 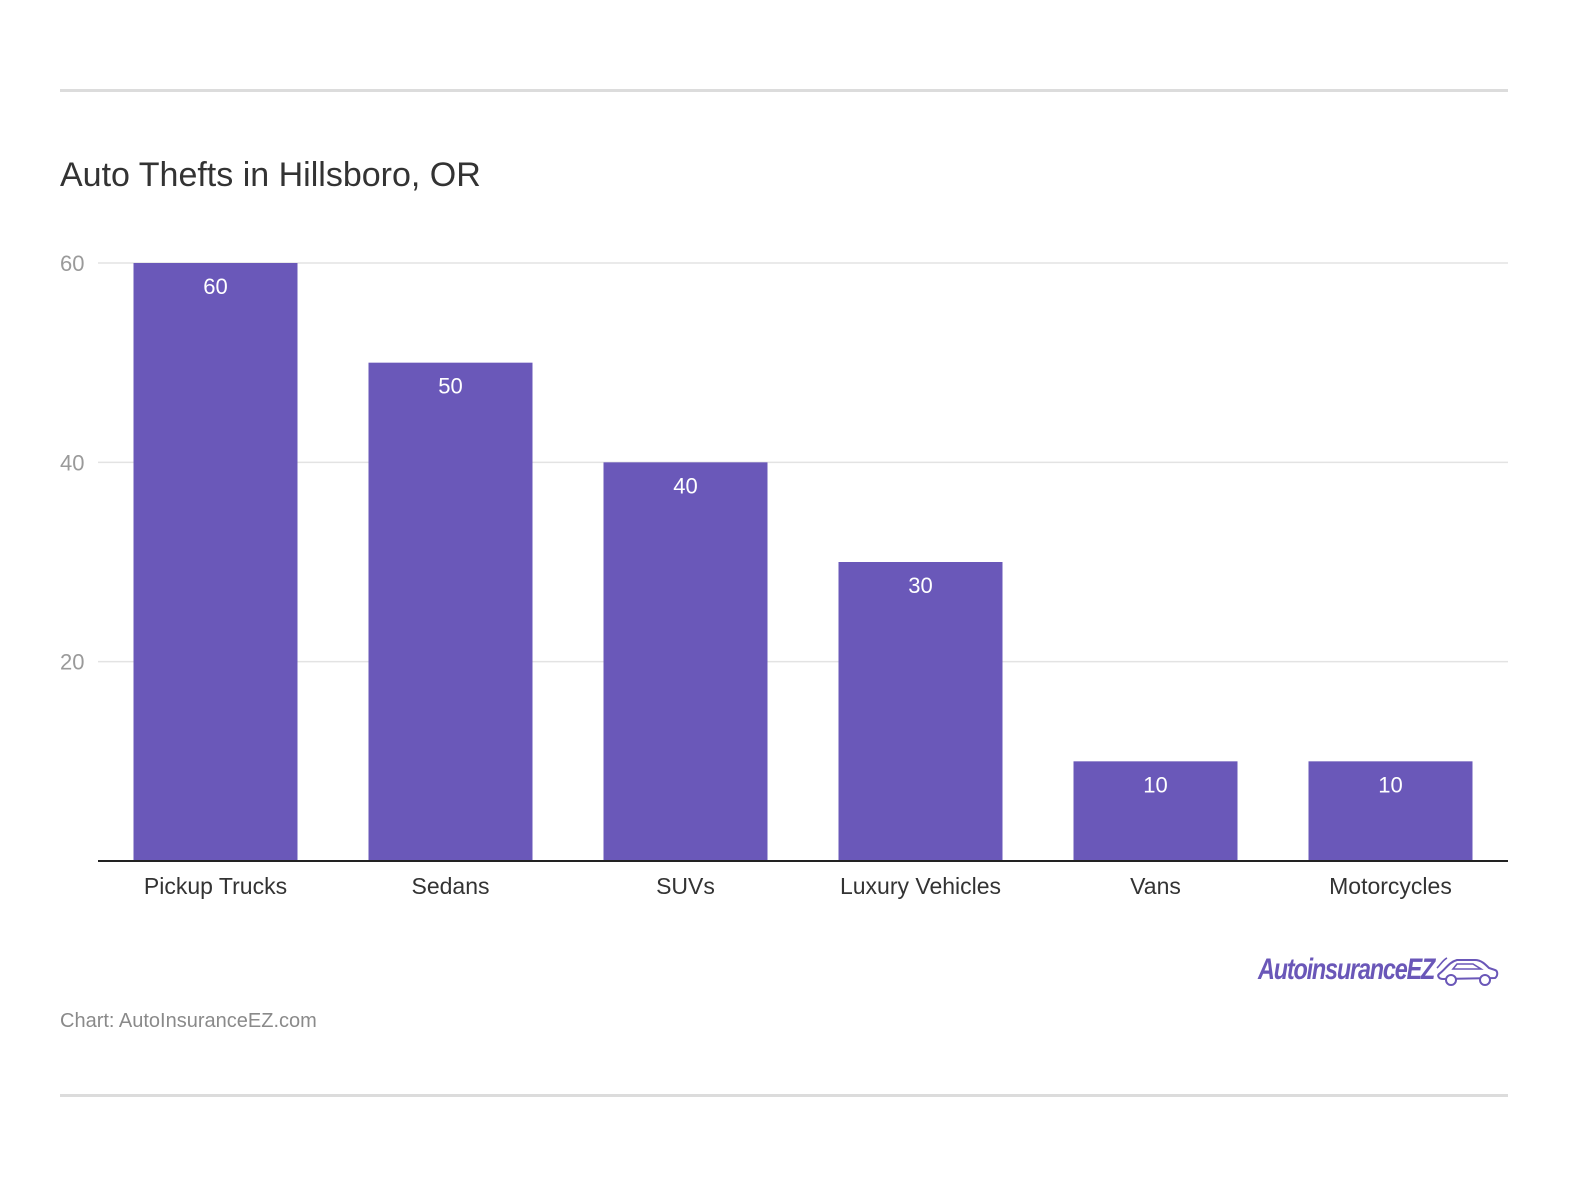 What do you see at coordinates (685, 886) in the screenshot?
I see `x-tick-label: SUVs` at bounding box center [685, 886].